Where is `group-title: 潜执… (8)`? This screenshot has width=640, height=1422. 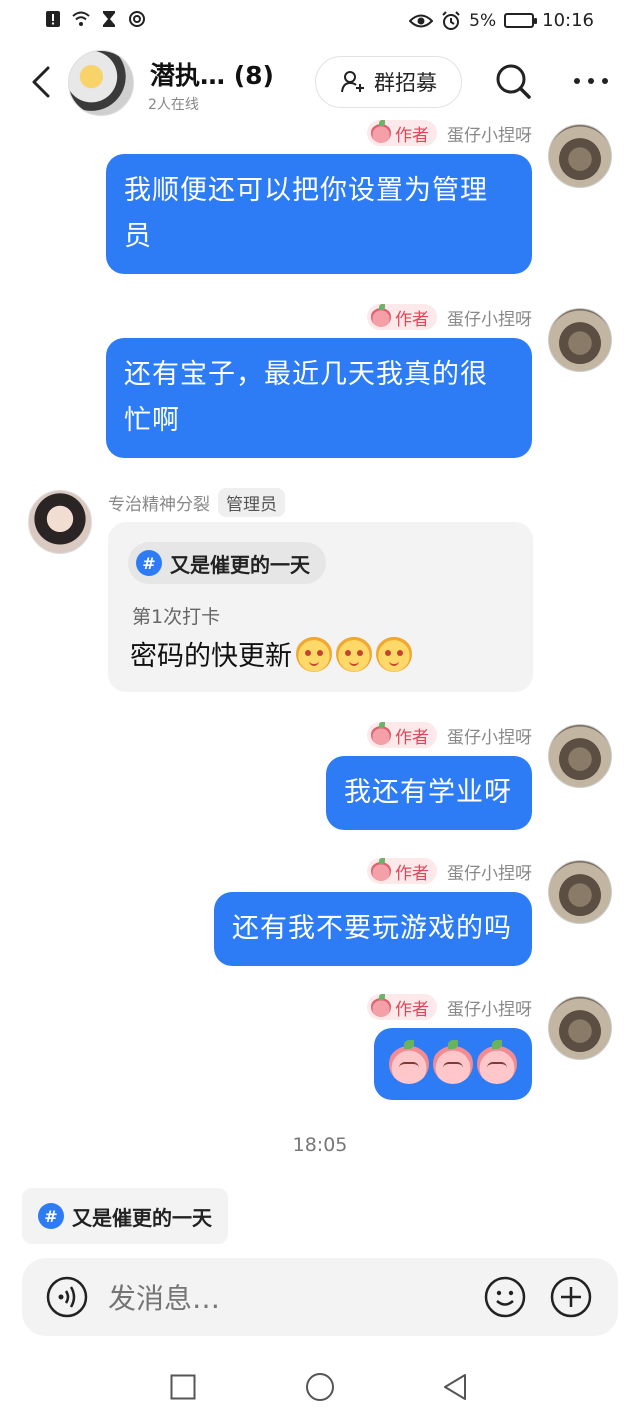
group-title: 潜执… (8) is located at coordinates (212, 74).